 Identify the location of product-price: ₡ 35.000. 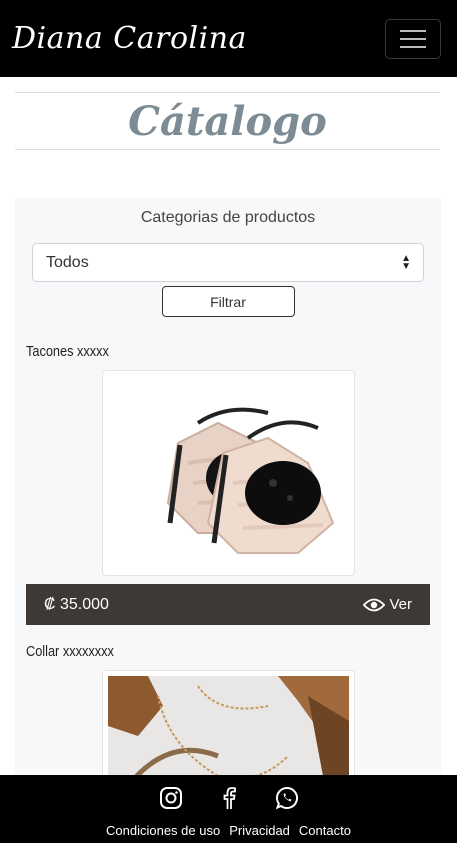
(76, 604).